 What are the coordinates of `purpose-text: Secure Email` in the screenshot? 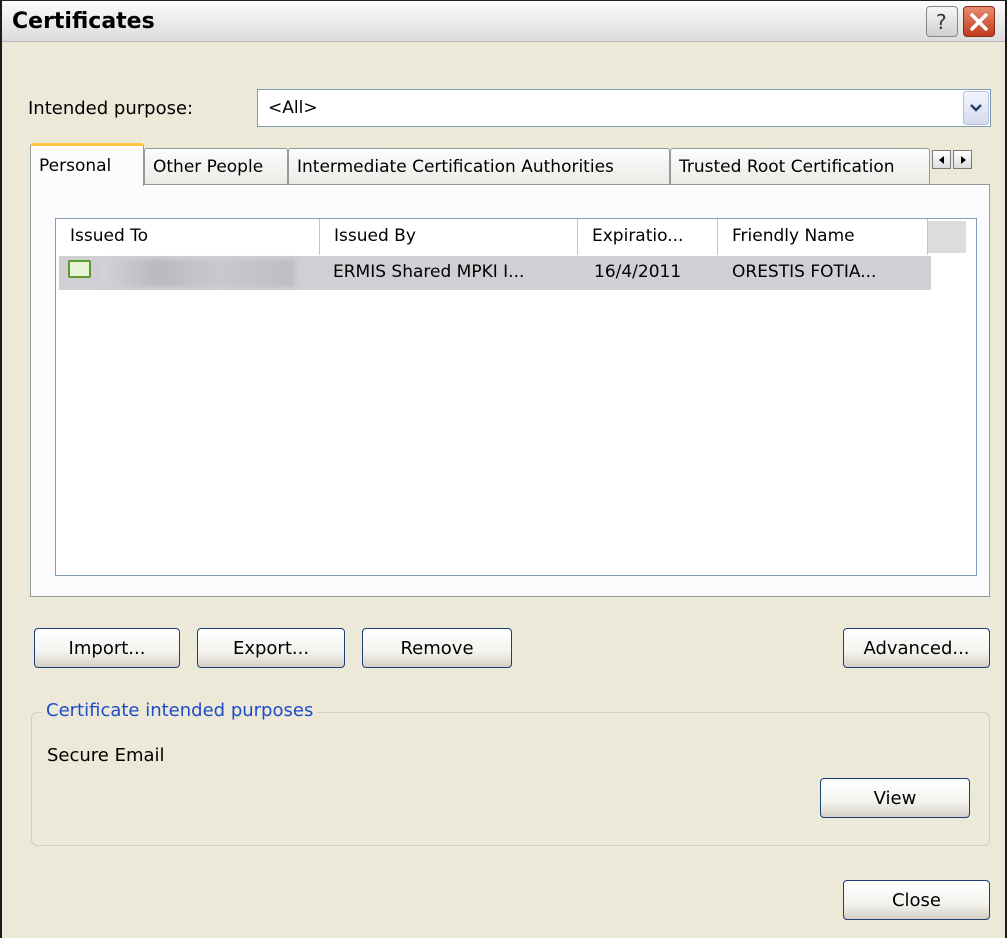 It's located at (106, 755).